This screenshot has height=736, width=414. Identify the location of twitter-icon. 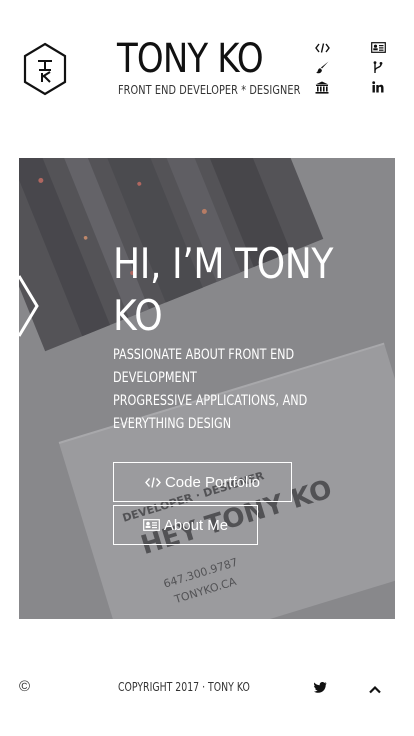
(321, 687).